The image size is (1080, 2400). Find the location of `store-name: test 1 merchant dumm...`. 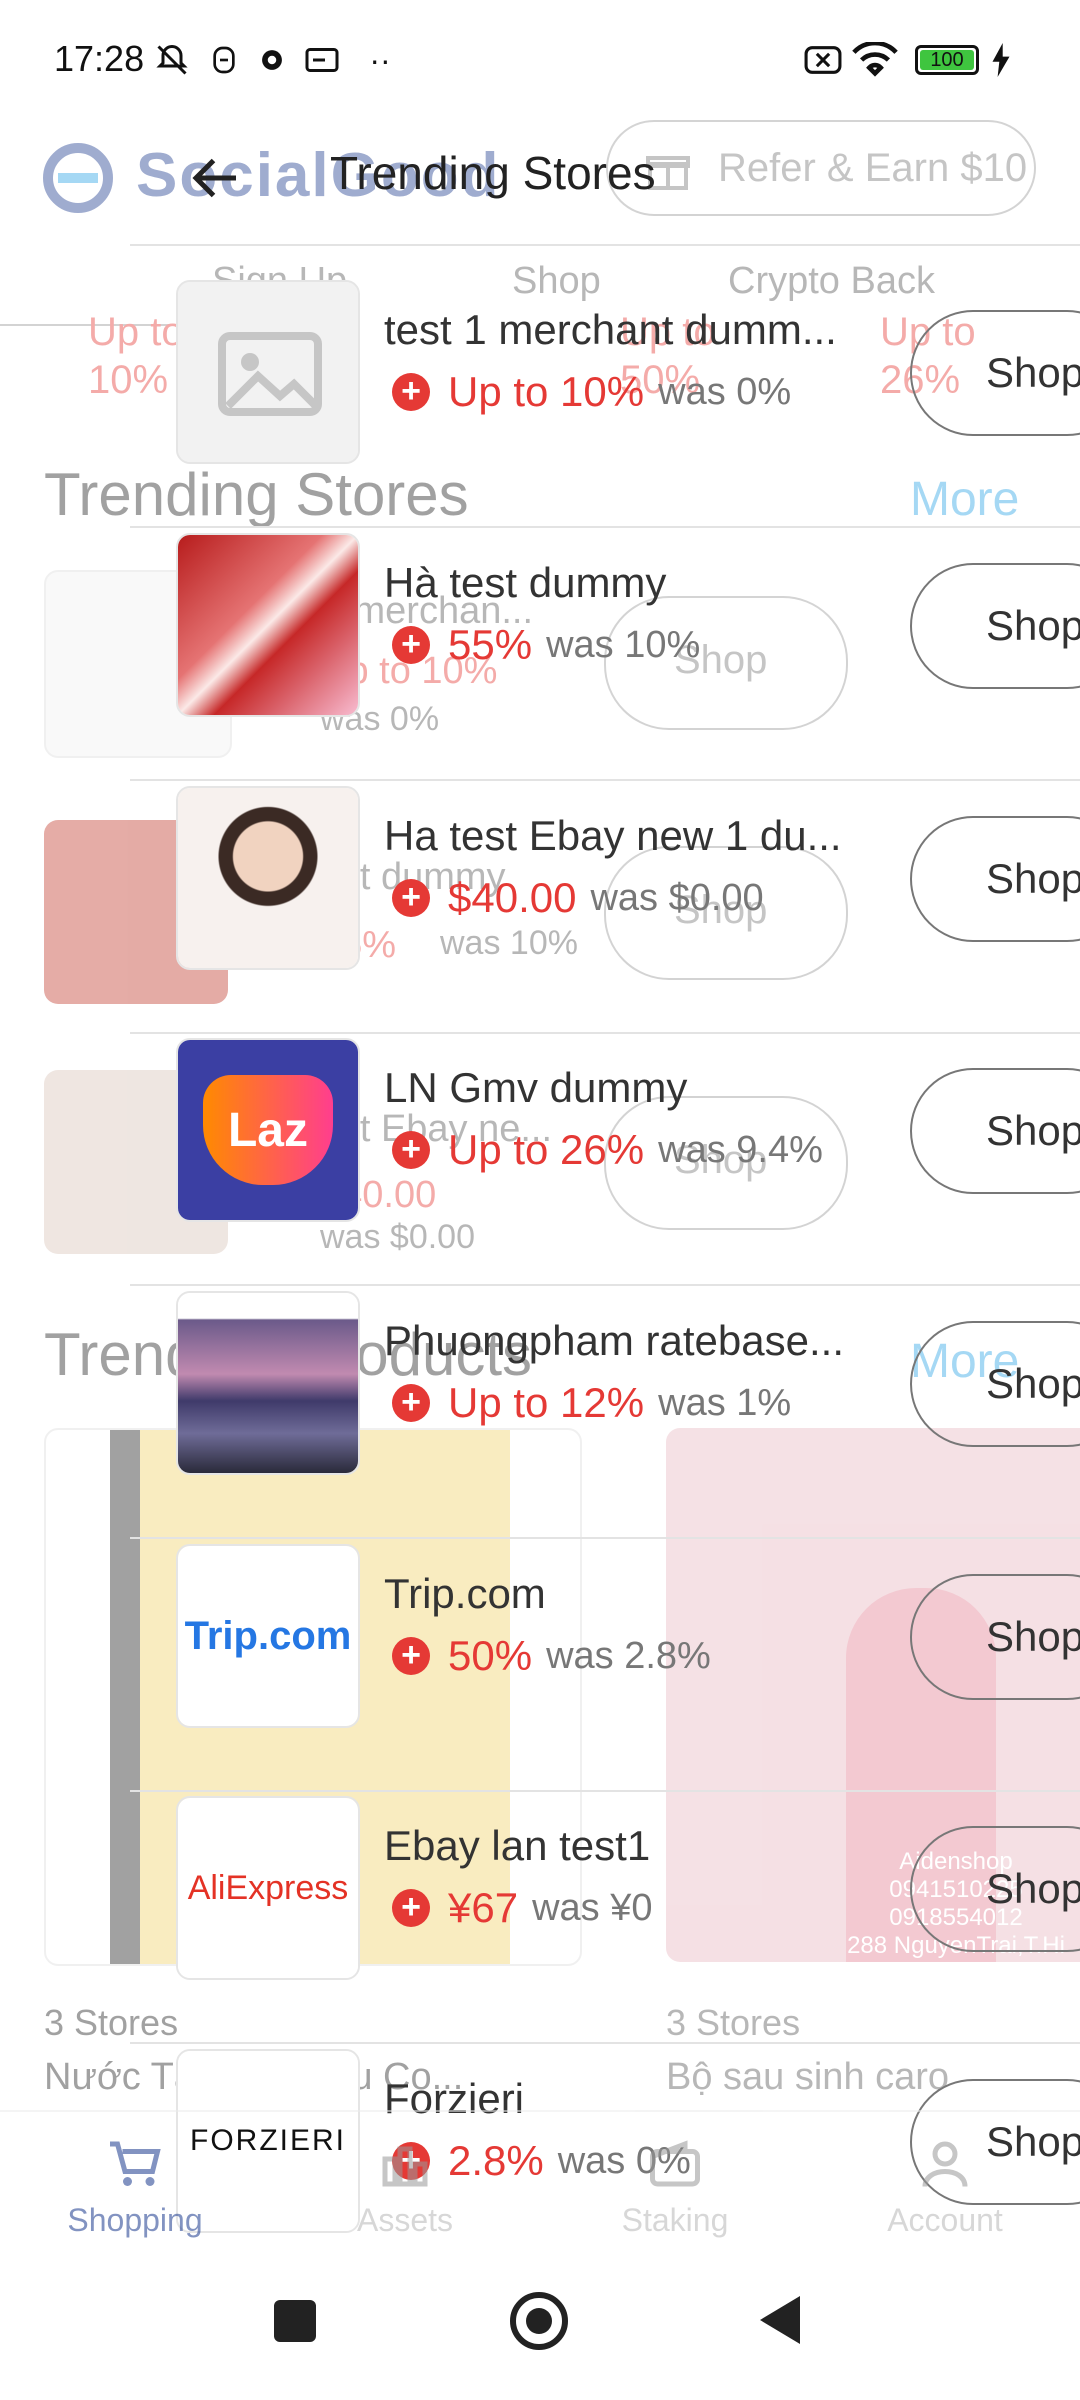

store-name: test 1 merchant dumm... is located at coordinates (610, 329).